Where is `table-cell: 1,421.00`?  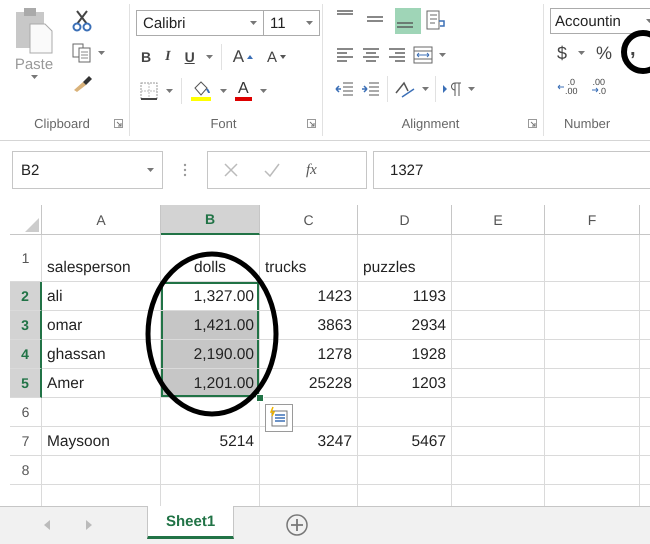 table-cell: 1,421.00 is located at coordinates (210, 325).